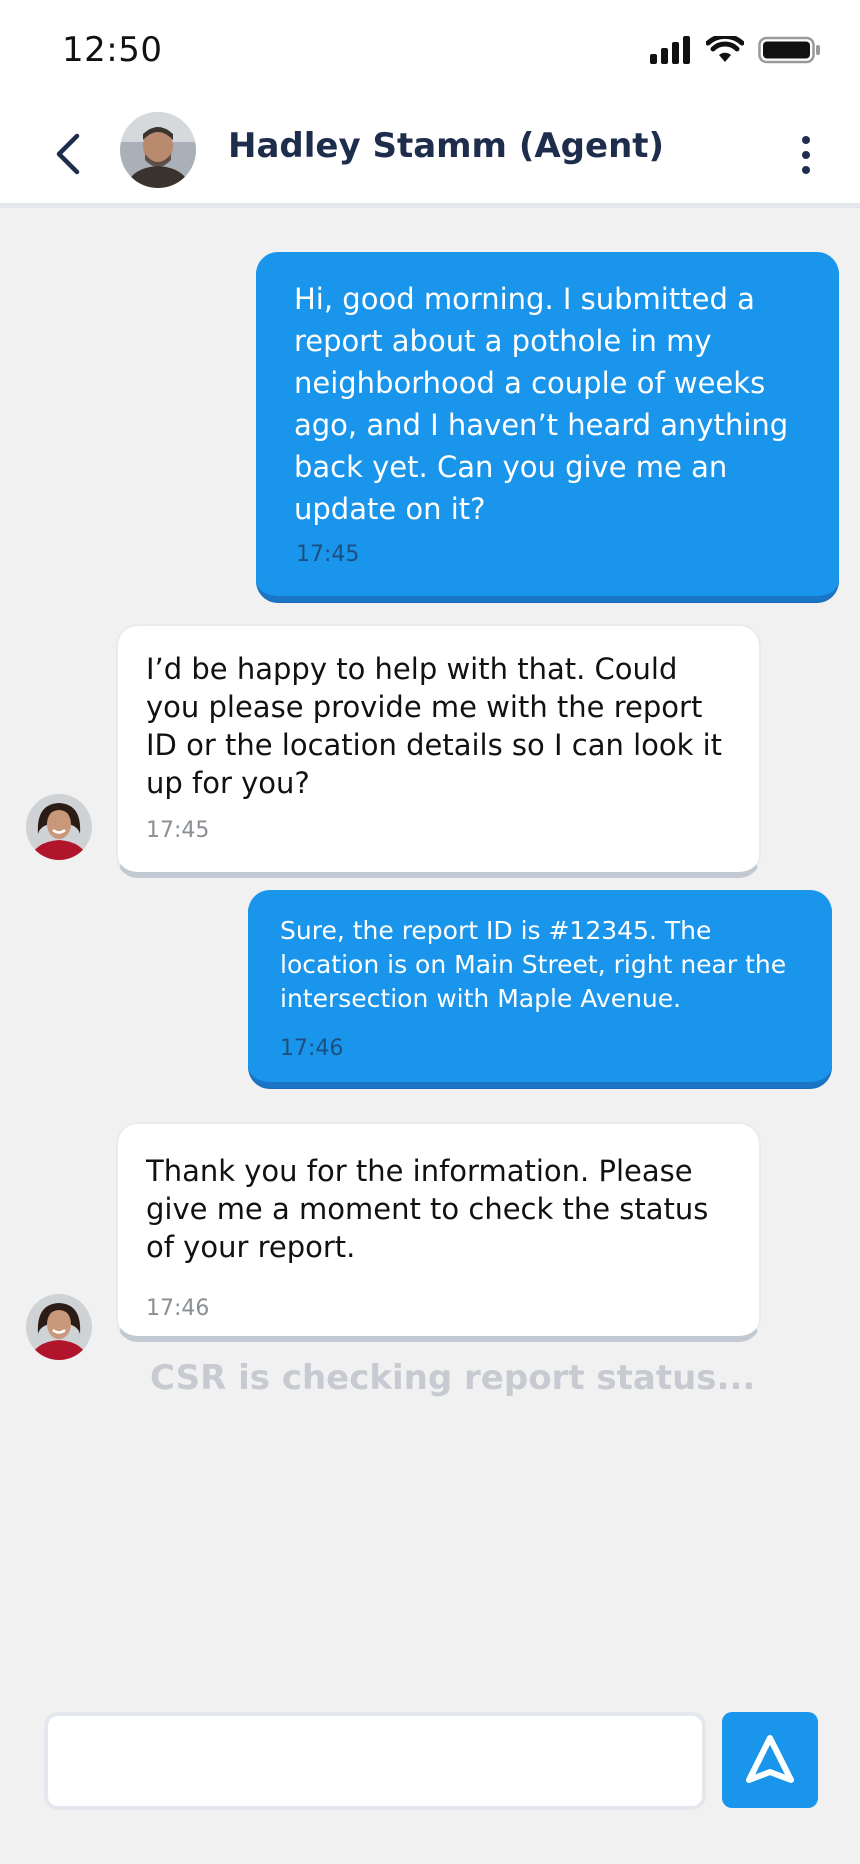 This screenshot has width=860, height=1864. I want to click on agent-avatar, so click(158, 150).